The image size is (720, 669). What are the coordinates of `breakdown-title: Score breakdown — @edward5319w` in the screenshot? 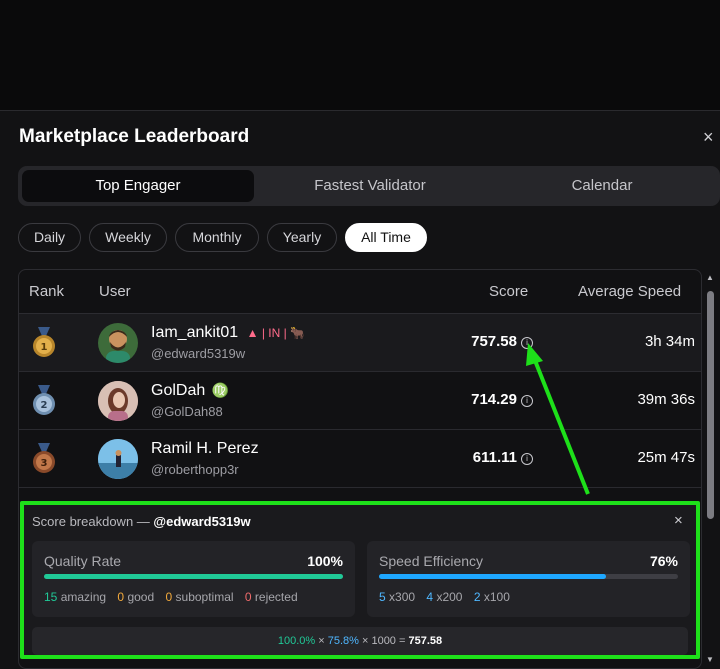 It's located at (141, 521).